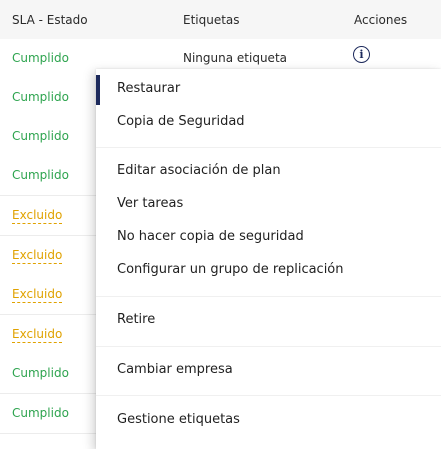 The image size is (441, 449). What do you see at coordinates (181, 121) in the screenshot?
I see `menu-item-label: Copia de Seguridad` at bounding box center [181, 121].